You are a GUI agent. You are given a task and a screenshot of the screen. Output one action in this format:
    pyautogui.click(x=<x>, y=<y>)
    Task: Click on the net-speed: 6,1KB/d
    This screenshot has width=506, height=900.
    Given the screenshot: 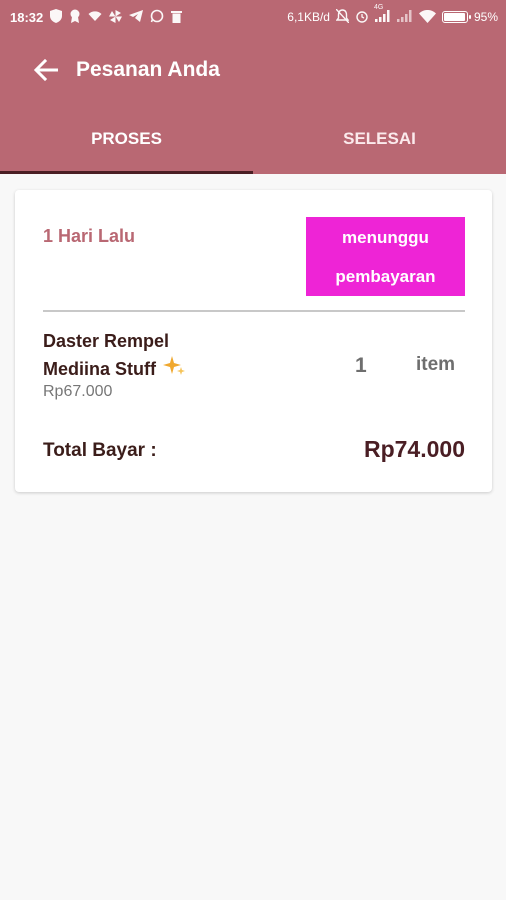 What is the action you would take?
    pyautogui.click(x=308, y=17)
    